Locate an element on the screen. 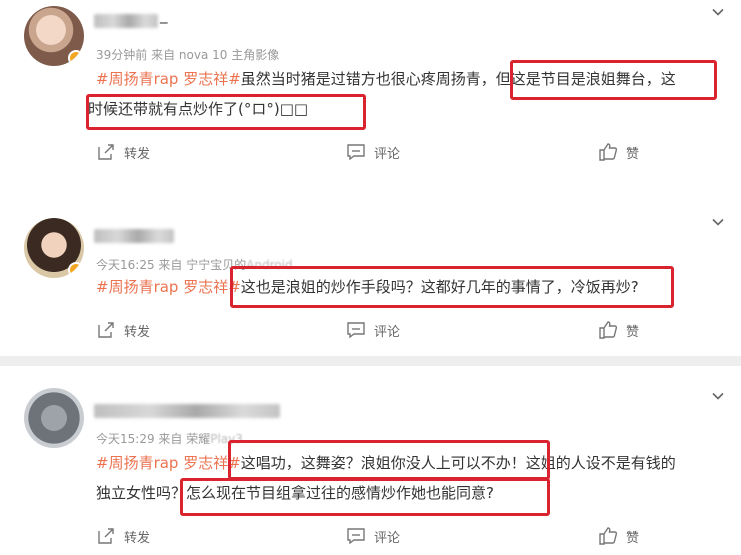 Image resolution: width=741 pixels, height=555 pixels. username-suffix: _ is located at coordinates (164, 15).